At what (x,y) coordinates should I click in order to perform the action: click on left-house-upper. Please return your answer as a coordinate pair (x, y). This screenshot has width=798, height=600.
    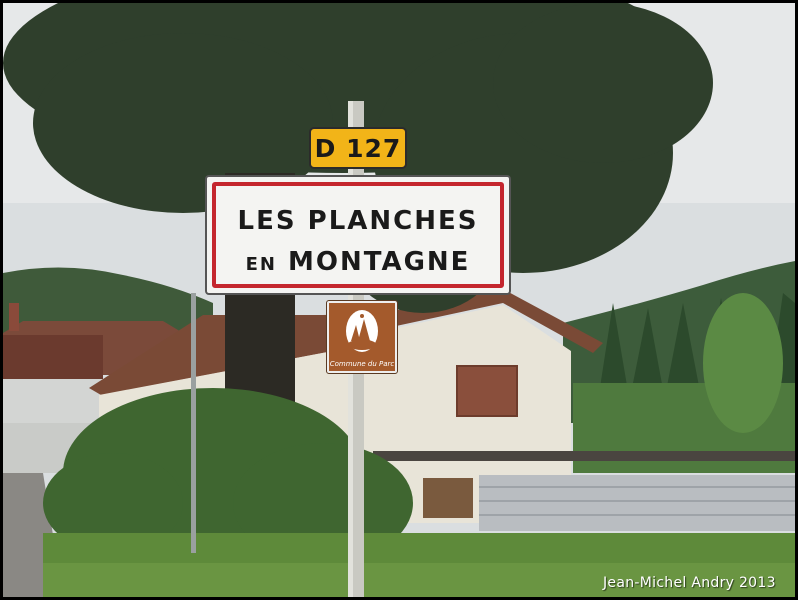
    Looking at the image, I should click on (53, 359).